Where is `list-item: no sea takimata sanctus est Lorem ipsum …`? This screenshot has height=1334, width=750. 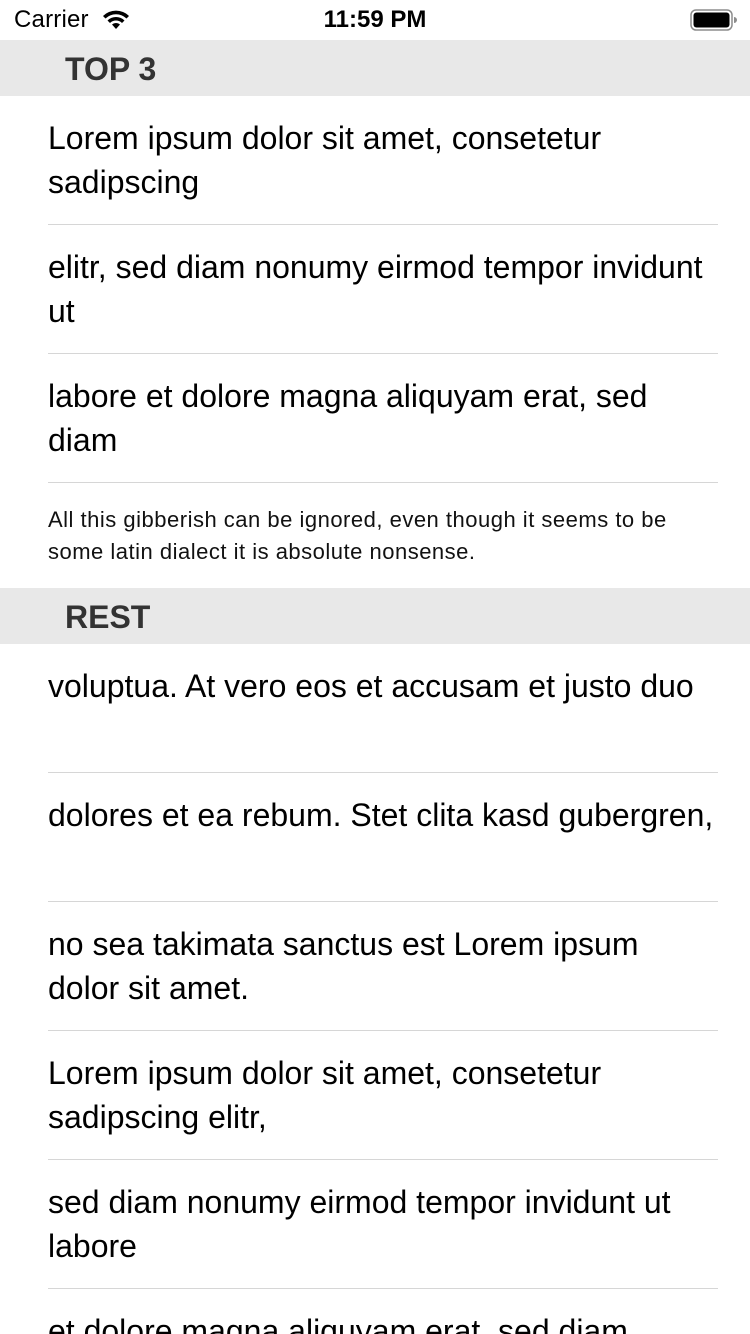
list-item: no sea takimata sanctus est Lorem ipsum … is located at coordinates (383, 966).